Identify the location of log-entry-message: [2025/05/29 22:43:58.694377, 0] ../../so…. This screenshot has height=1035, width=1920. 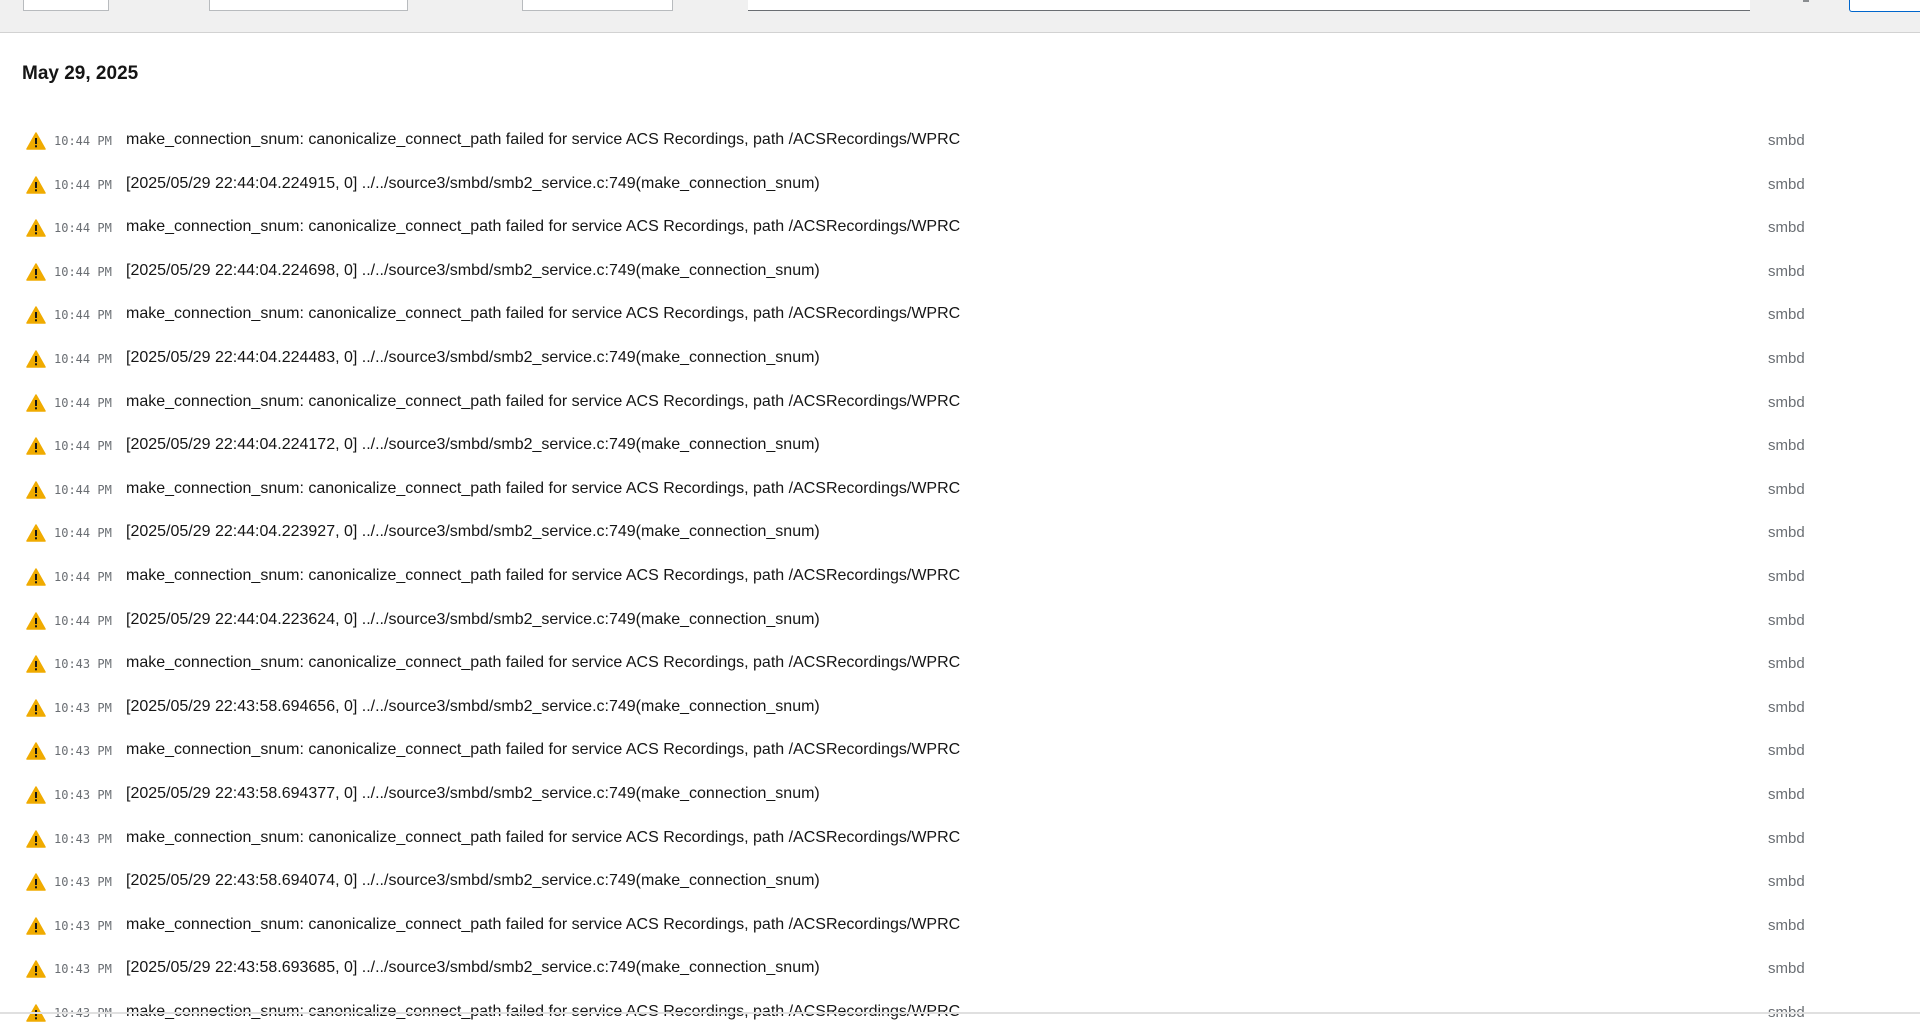
(473, 793).